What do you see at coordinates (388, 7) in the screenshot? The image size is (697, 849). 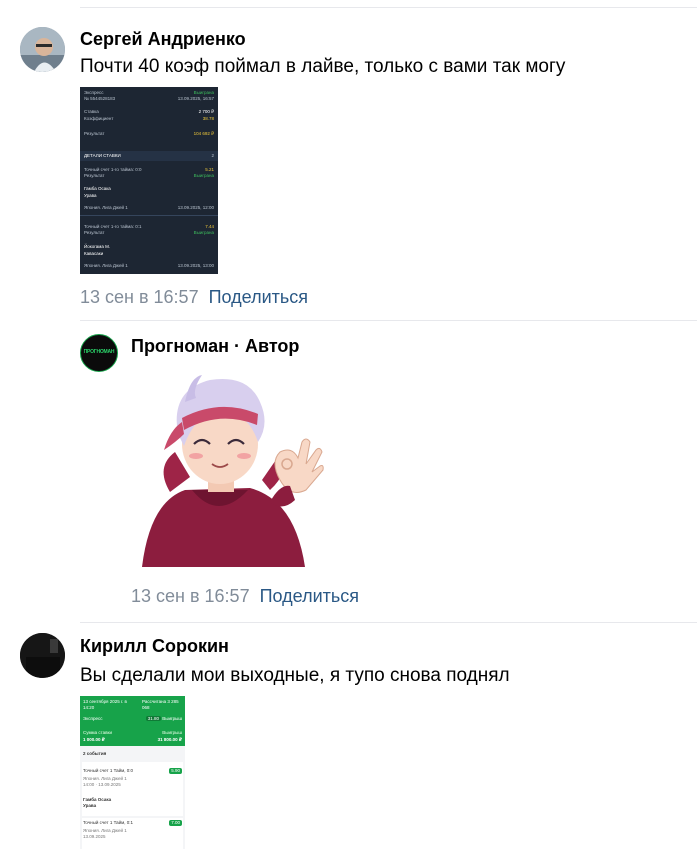 I see `top-divider` at bounding box center [388, 7].